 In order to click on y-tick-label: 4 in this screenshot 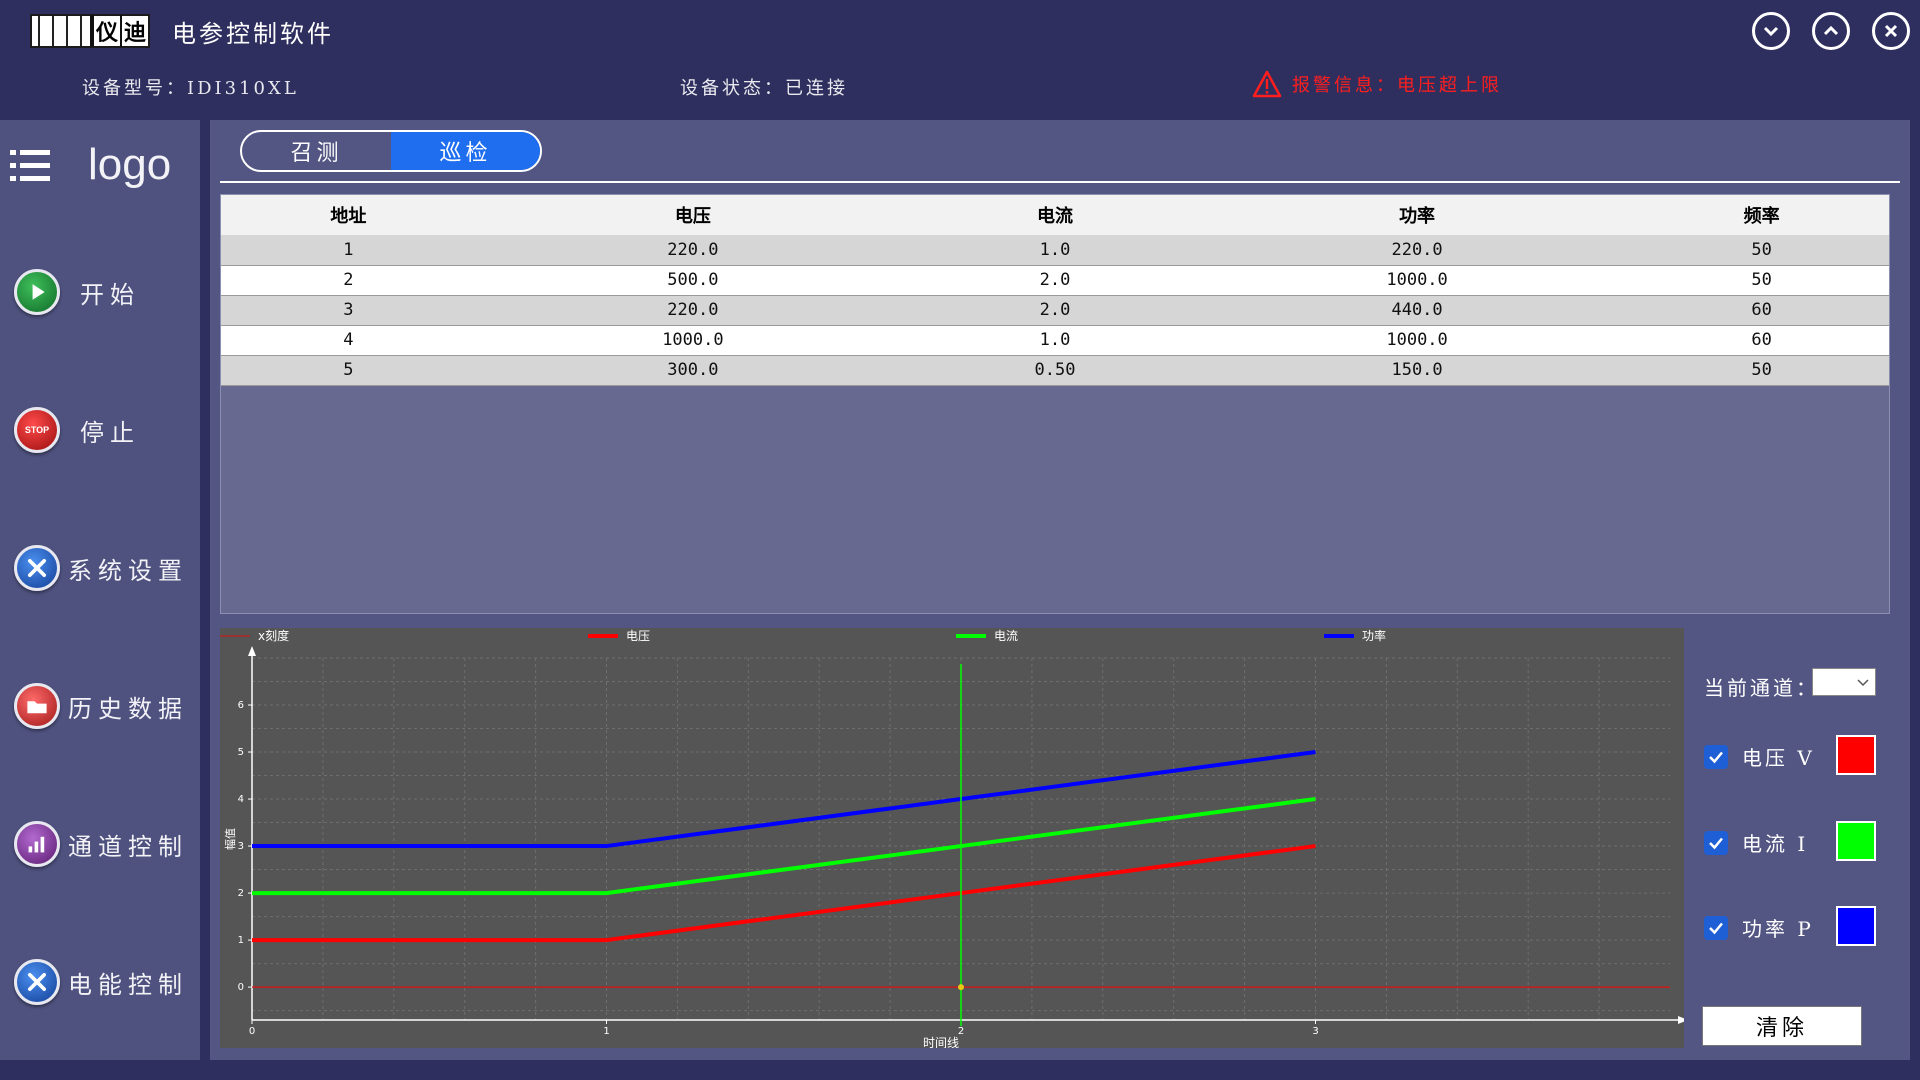, I will do `click(241, 799)`.